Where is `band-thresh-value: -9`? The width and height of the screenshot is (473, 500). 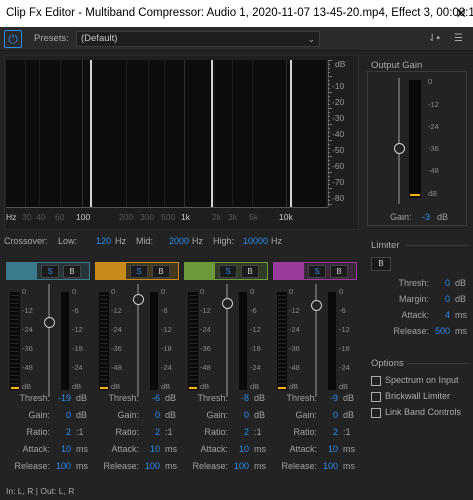
band-thresh-value: -9 is located at coordinates (334, 398).